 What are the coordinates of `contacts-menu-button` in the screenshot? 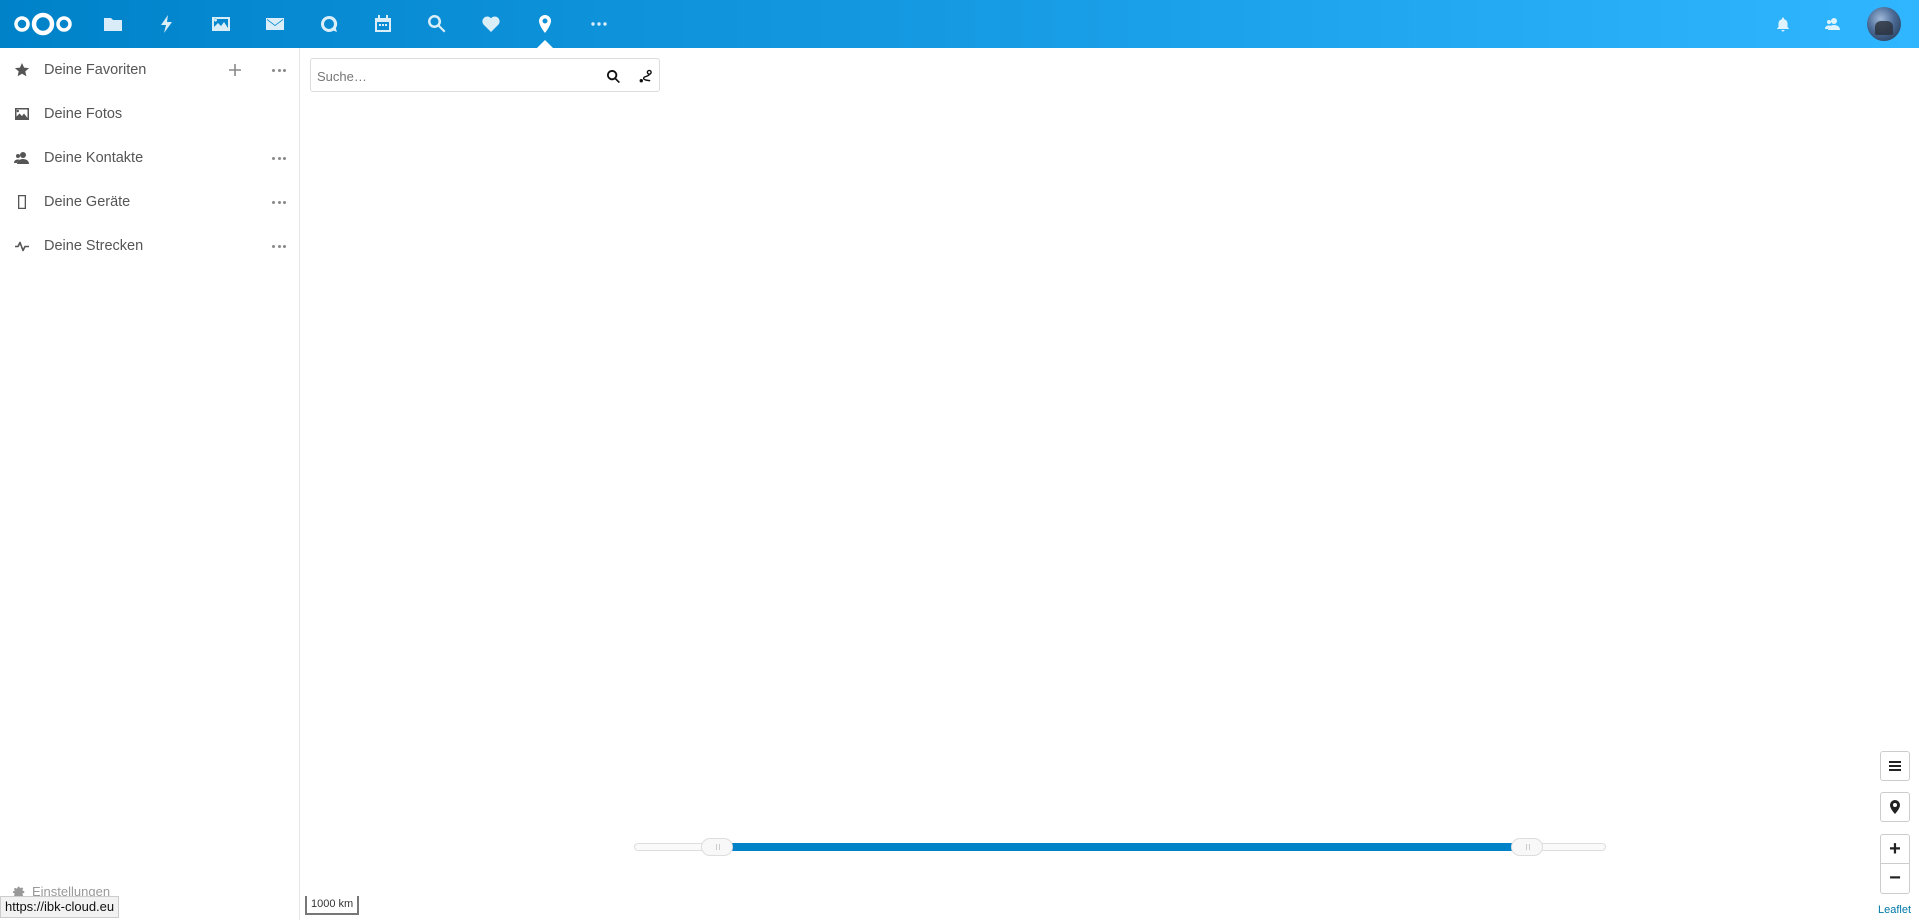 It's located at (1833, 24).